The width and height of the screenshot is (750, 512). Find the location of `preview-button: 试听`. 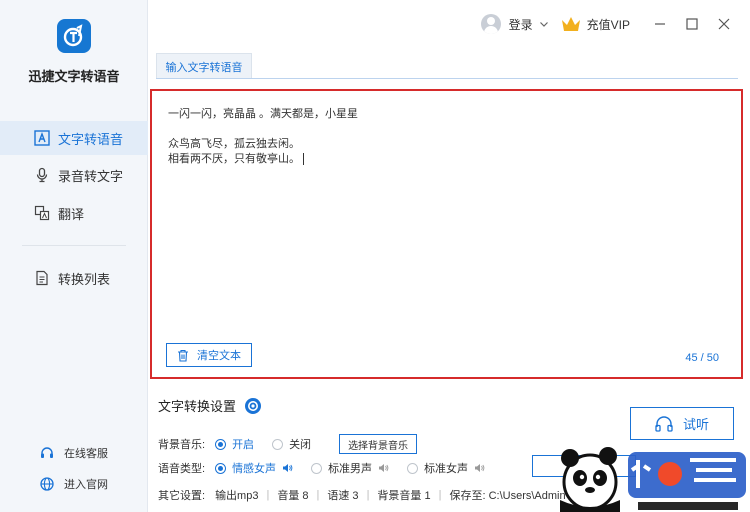

preview-button: 试听 is located at coordinates (682, 423).